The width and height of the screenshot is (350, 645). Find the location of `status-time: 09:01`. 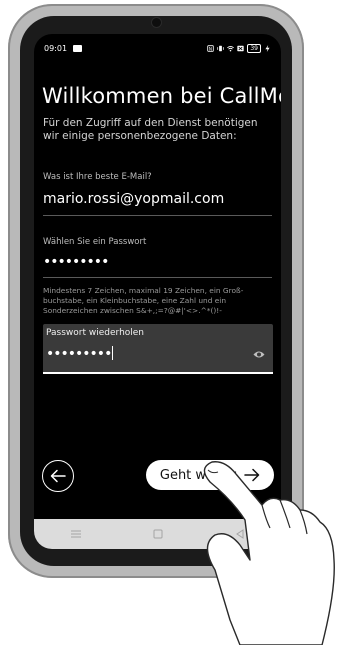

status-time: 09:01 is located at coordinates (56, 48).